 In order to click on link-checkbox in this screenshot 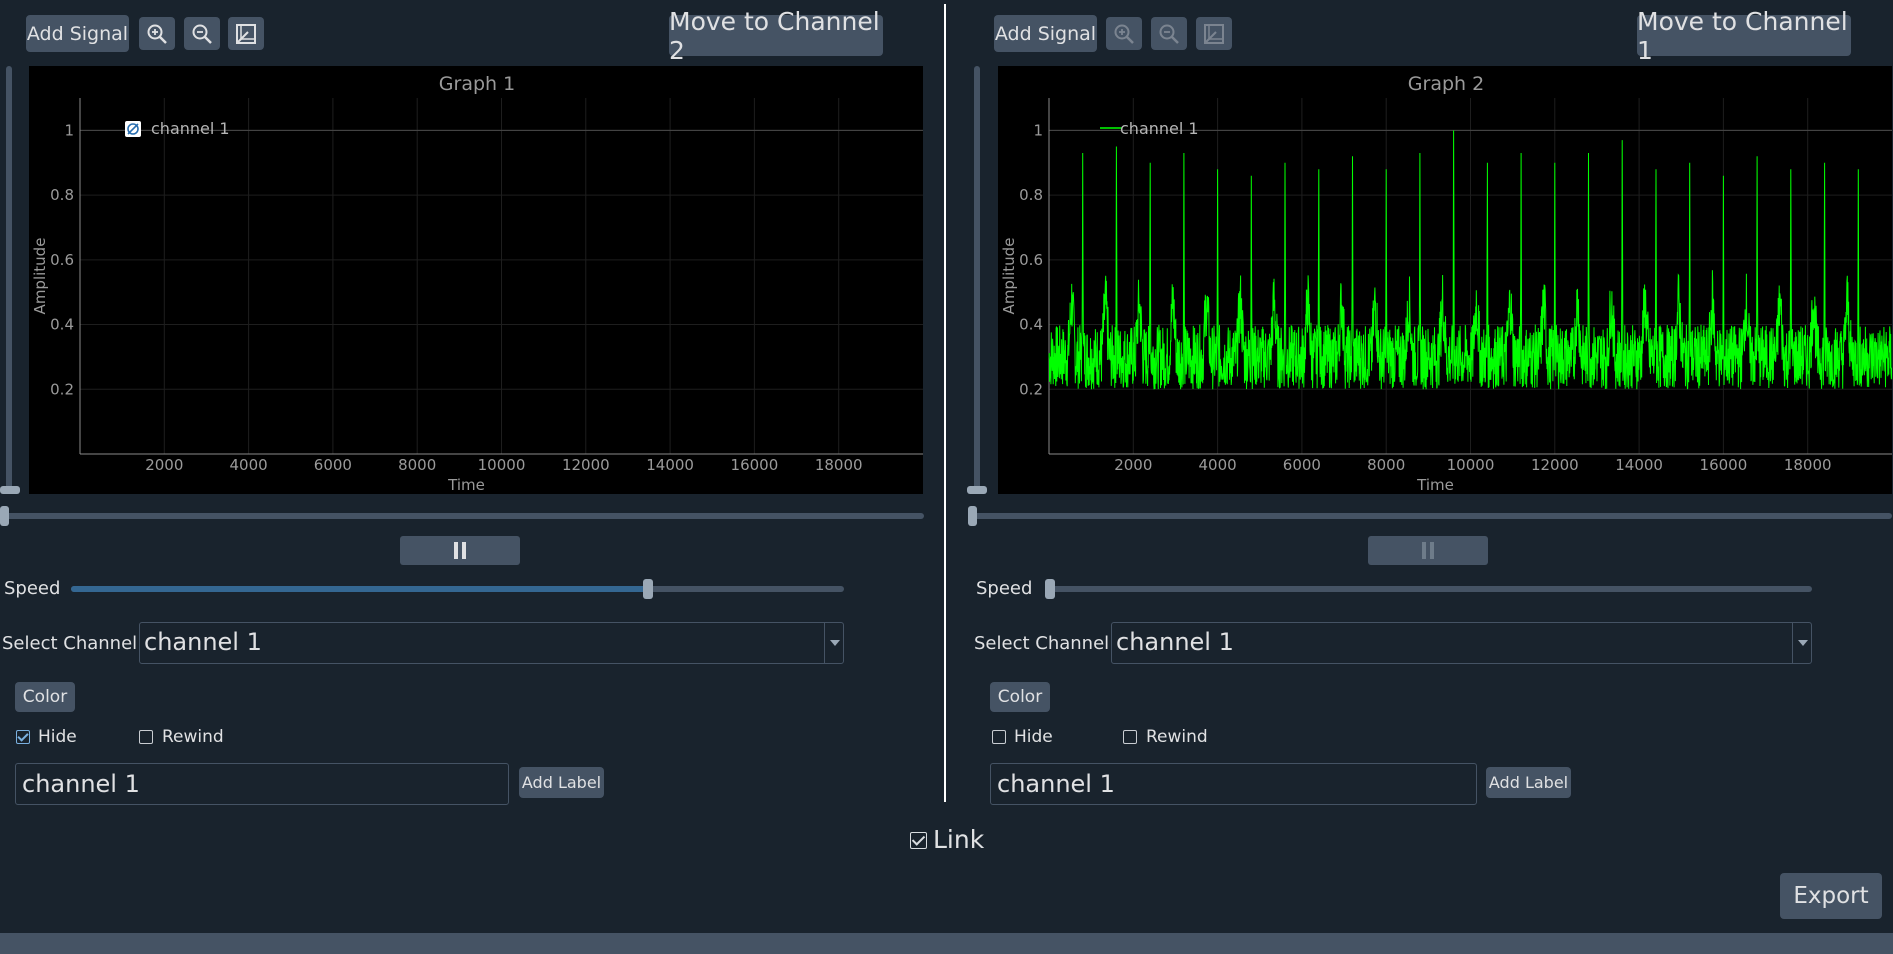, I will do `click(918, 840)`.